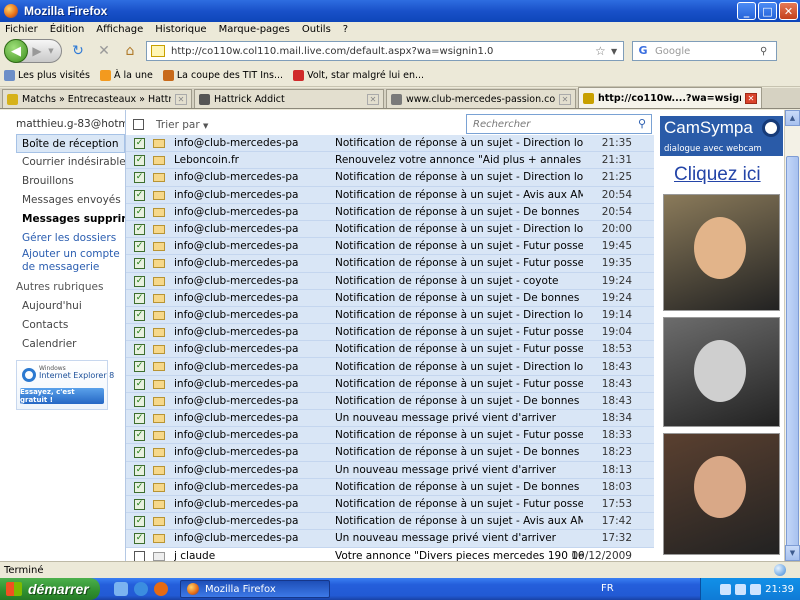  Describe the element at coordinates (161, 589) in the screenshot. I see `firefox-quicklaunch-icon` at that location.